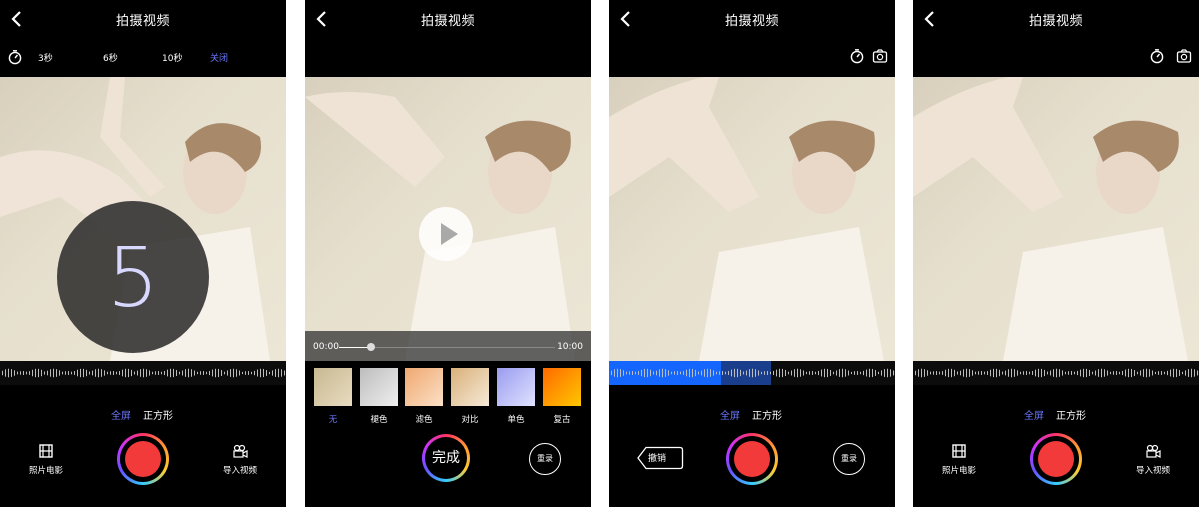  I want to click on countdown-number: 5, so click(133, 278).